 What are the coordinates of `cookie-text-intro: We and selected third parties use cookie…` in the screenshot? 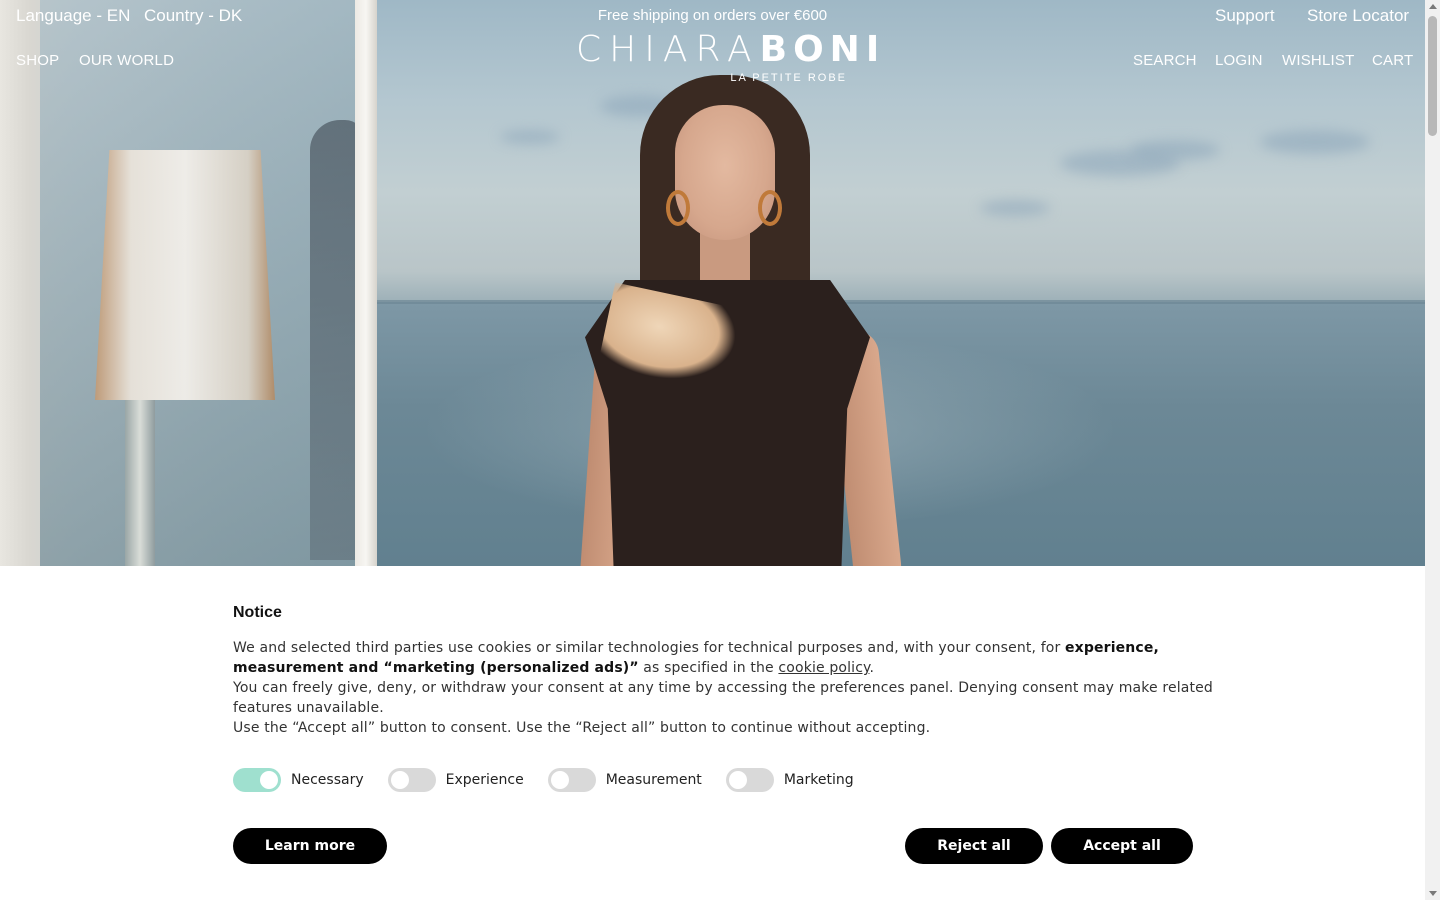 It's located at (649, 648).